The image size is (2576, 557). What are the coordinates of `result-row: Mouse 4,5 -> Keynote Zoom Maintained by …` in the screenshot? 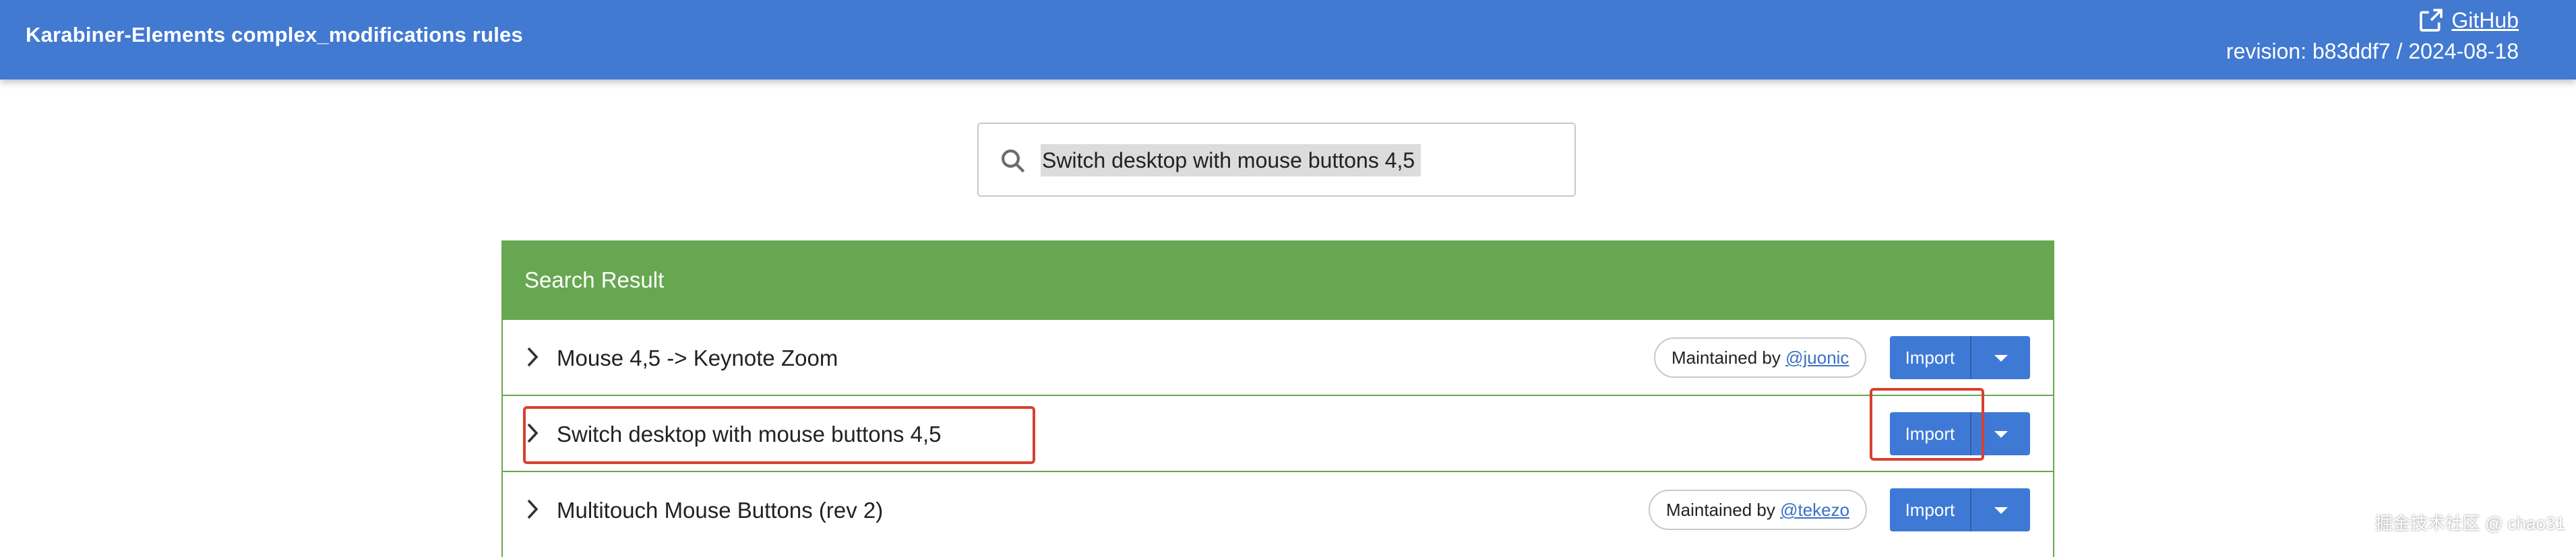 It's located at (1278, 357).